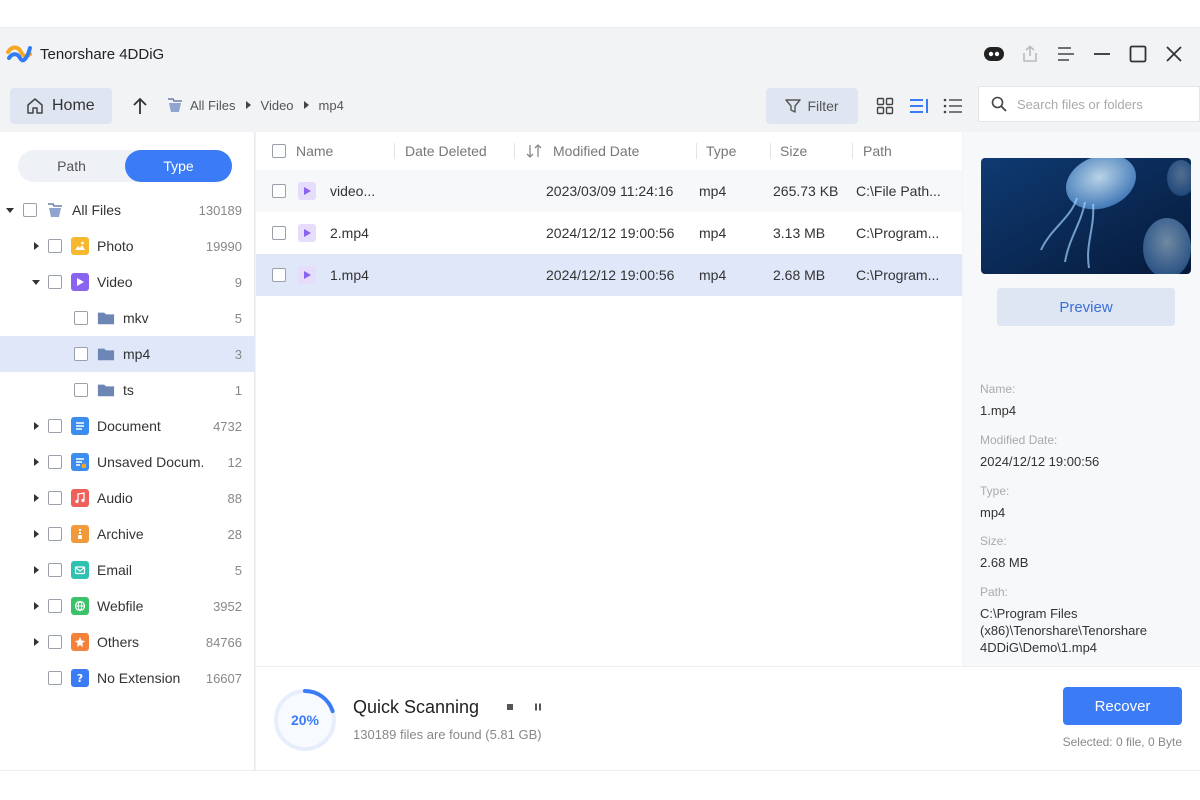 This screenshot has width=1200, height=800. I want to click on tree-item-others: Others 84766, so click(127, 642).